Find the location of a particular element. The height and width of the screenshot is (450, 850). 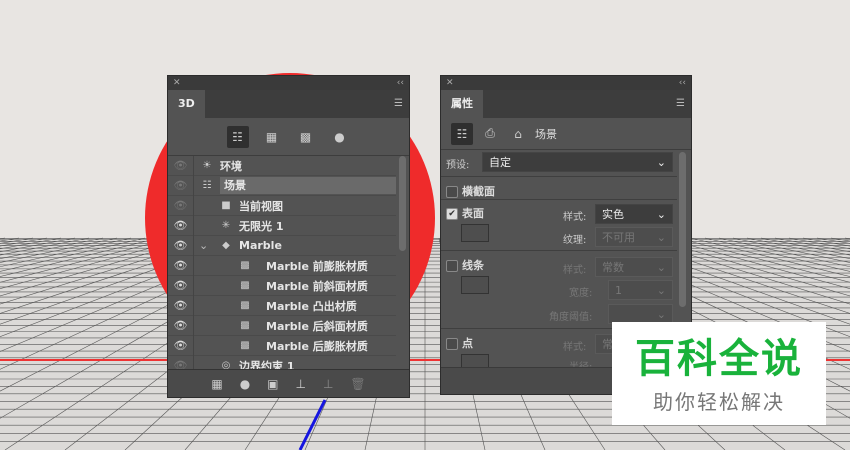

lines-style-select: 常数 ⌄ is located at coordinates (634, 267).